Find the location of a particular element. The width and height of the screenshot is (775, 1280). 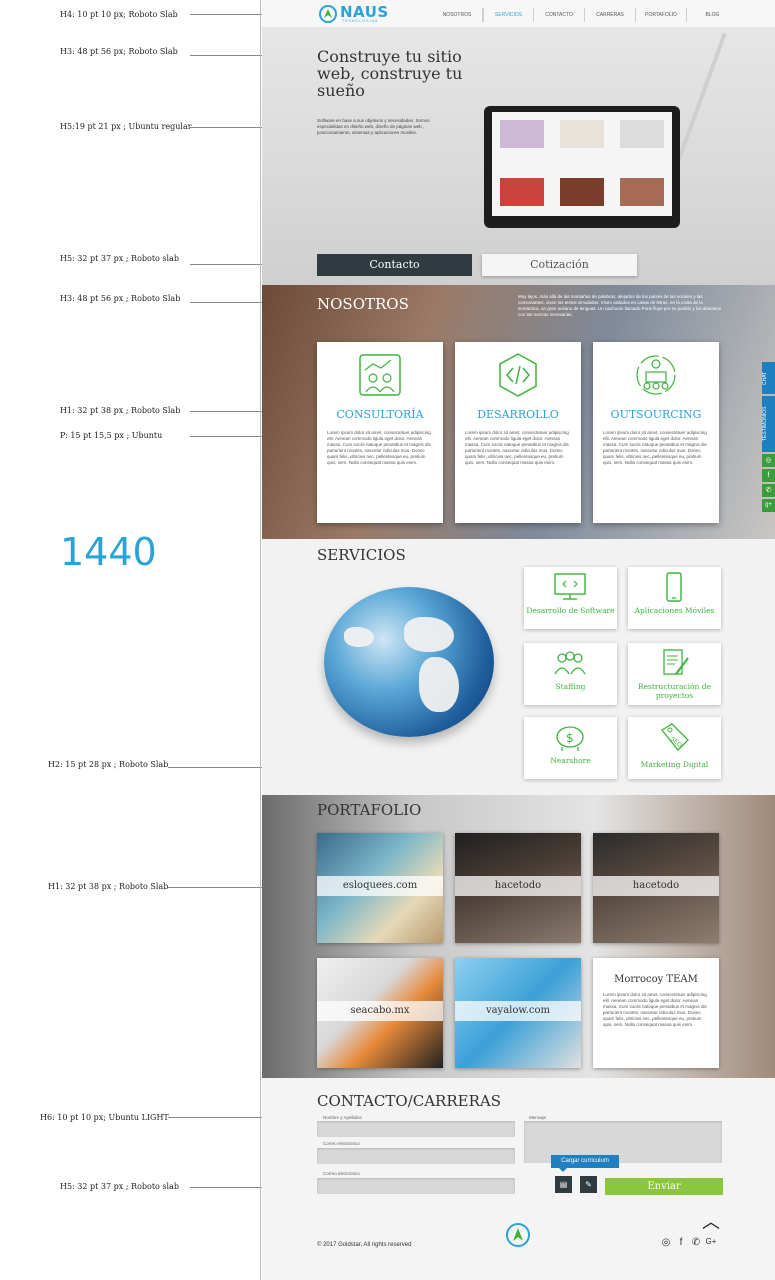

service-label: Marketing Digital is located at coordinates (674, 764).